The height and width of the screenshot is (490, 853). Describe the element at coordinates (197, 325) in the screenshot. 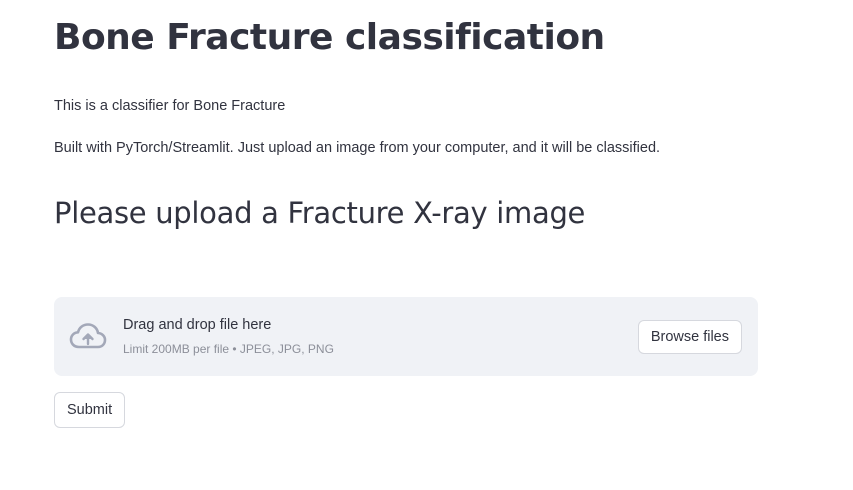

I see `dropzone-title: Drag and drop file here` at that location.